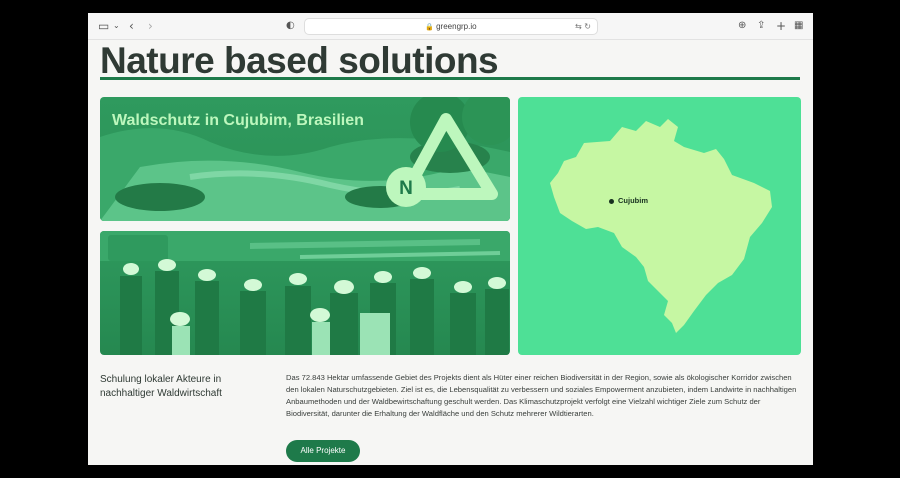 The width and height of the screenshot is (900, 478). Describe the element at coordinates (116, 26) in the screenshot. I see `chevron-down-icon: ⌄` at that location.